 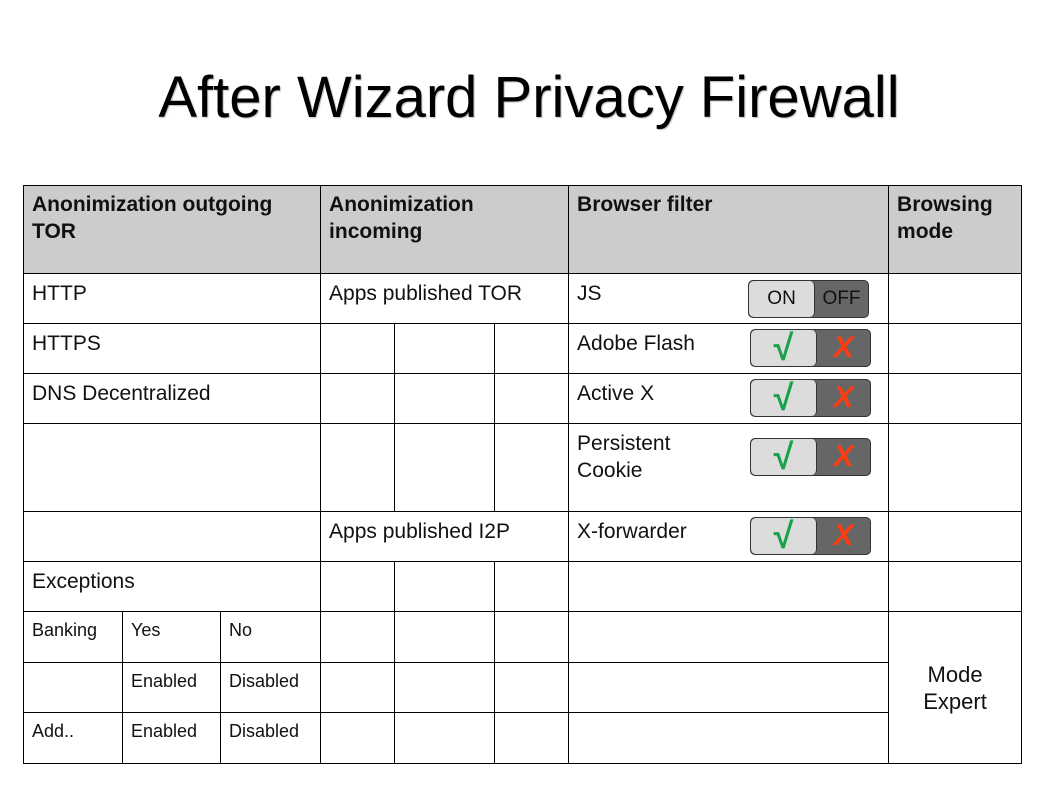 I want to click on activex-toggle: √ X, so click(x=811, y=398).